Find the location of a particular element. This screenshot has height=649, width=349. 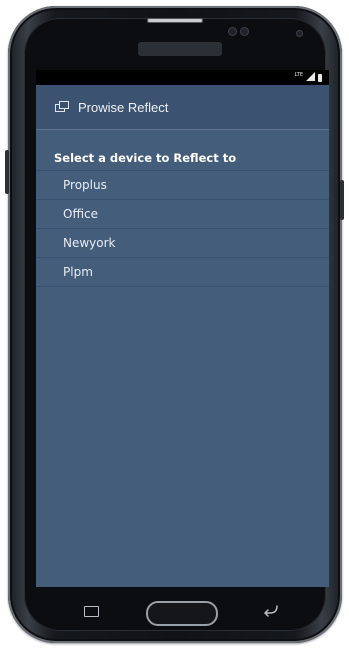

power-button is located at coordinates (342, 200).